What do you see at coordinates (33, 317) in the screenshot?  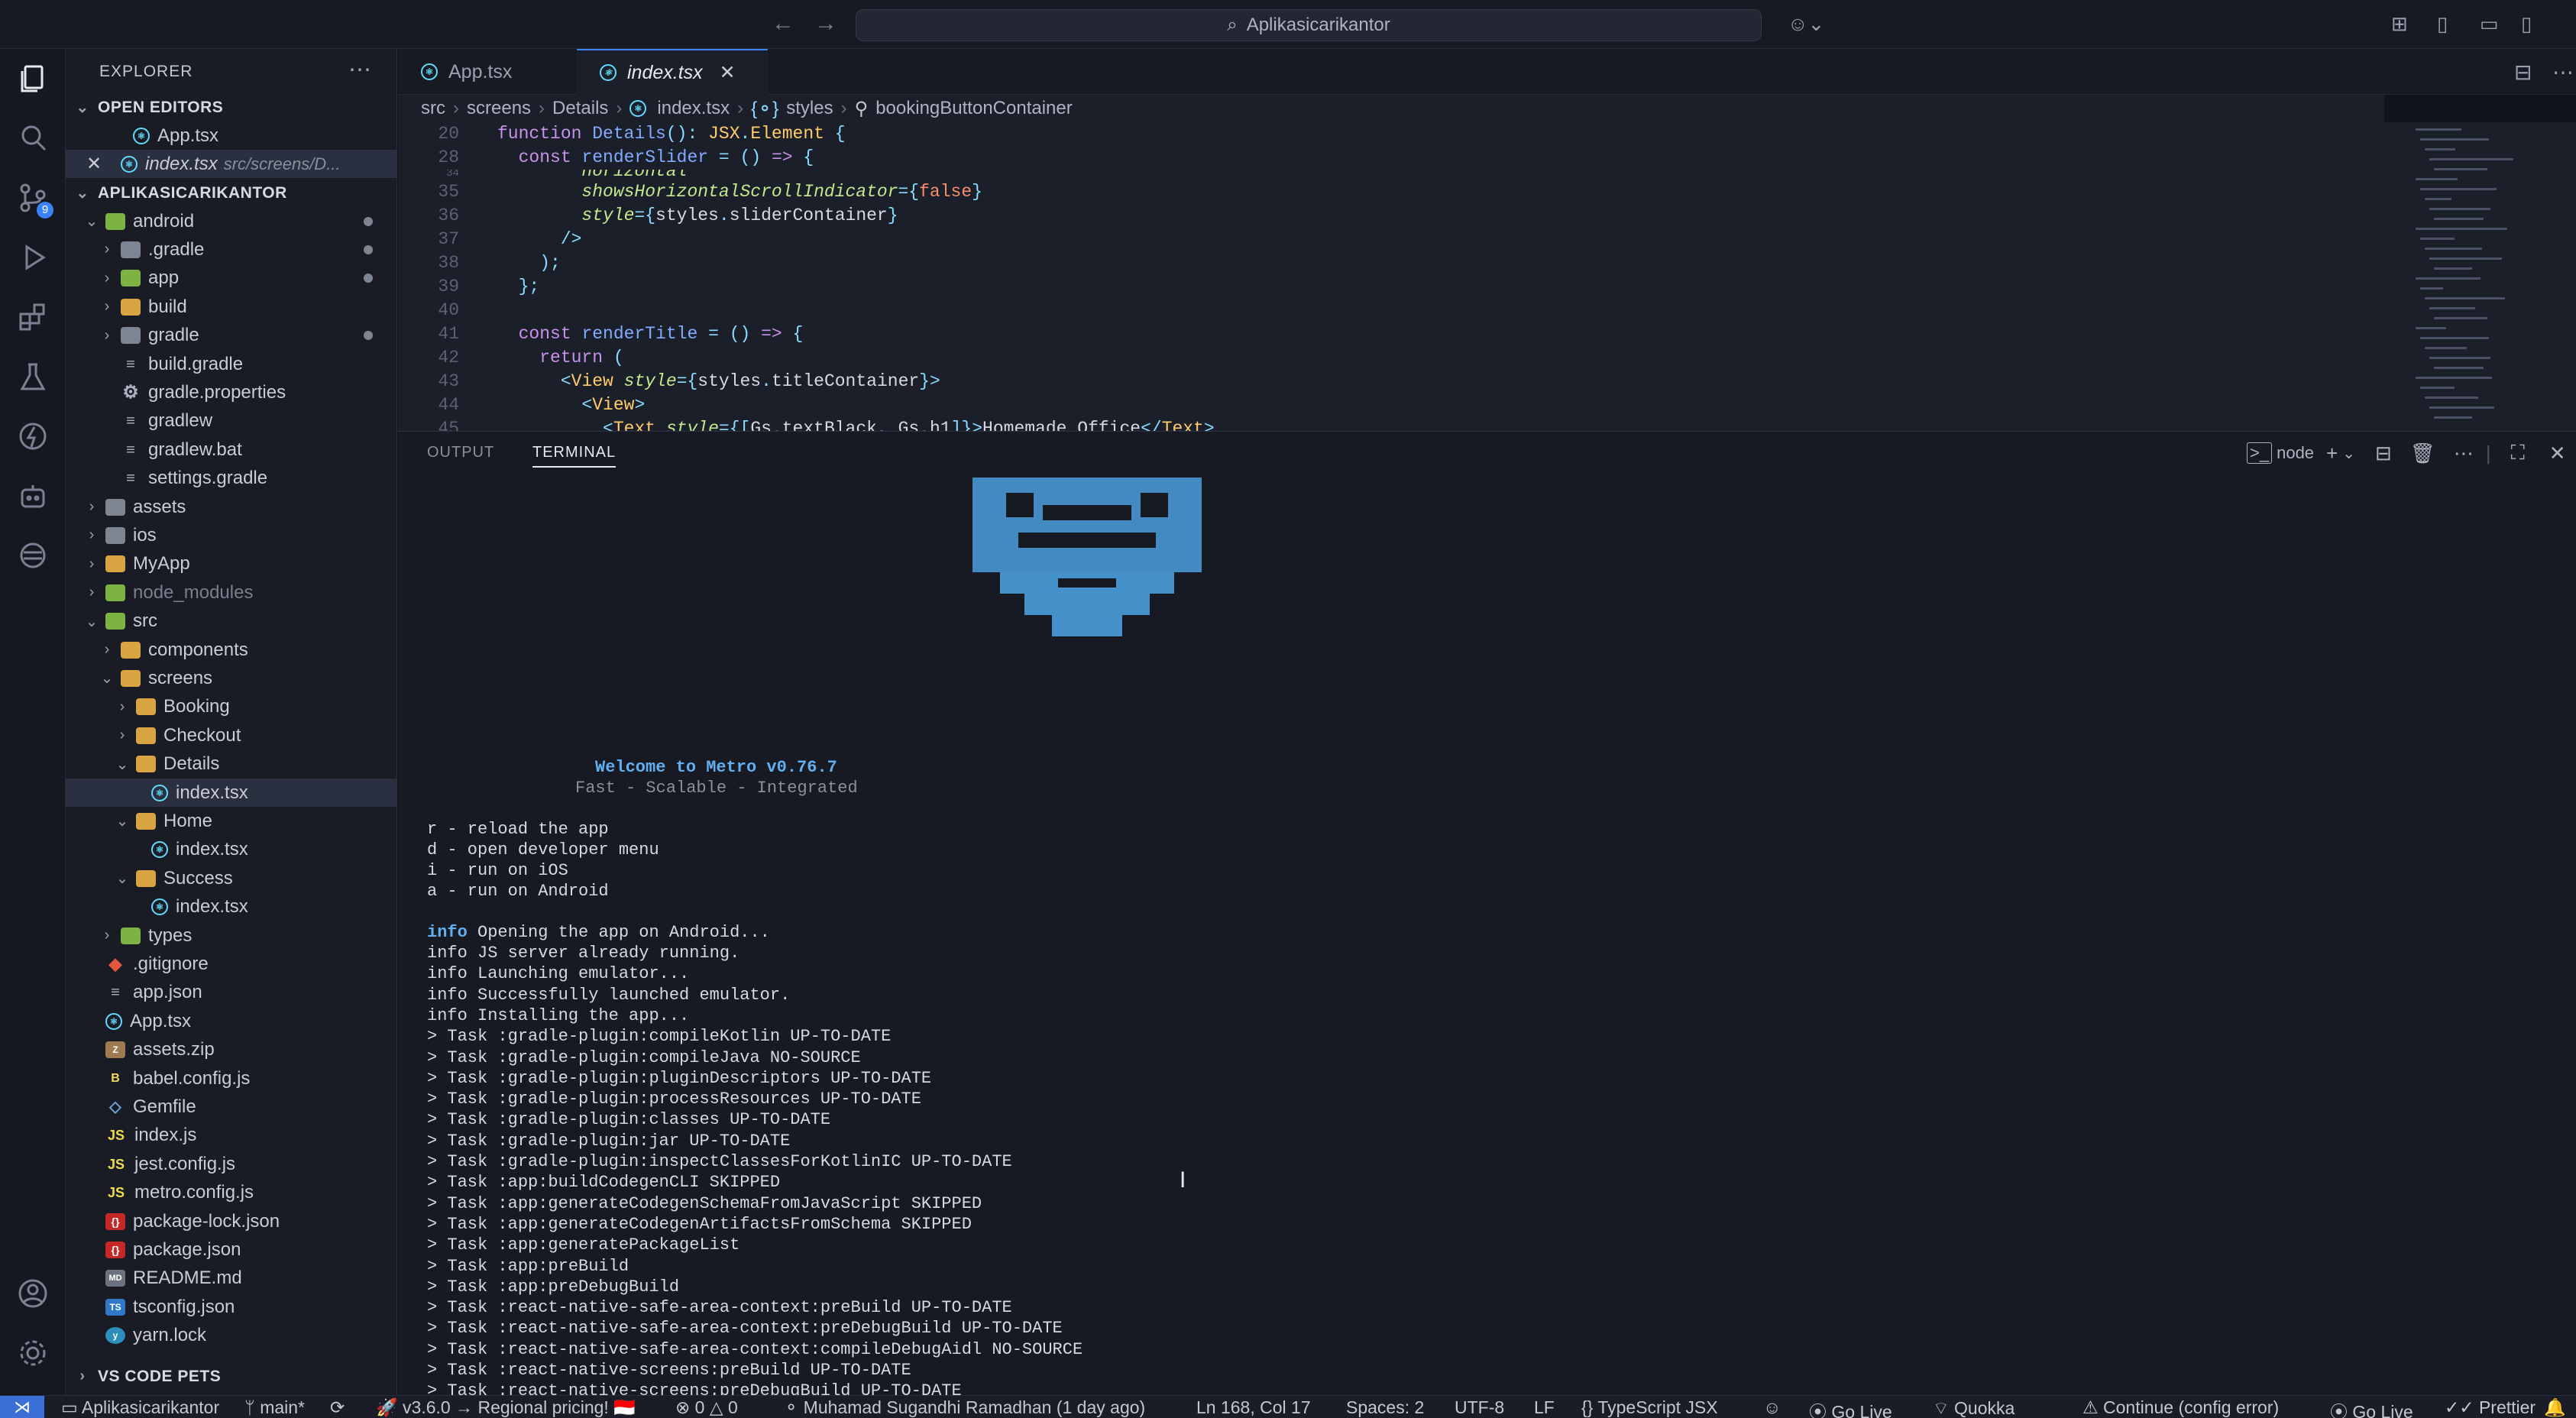 I see `extensions-icon` at bounding box center [33, 317].